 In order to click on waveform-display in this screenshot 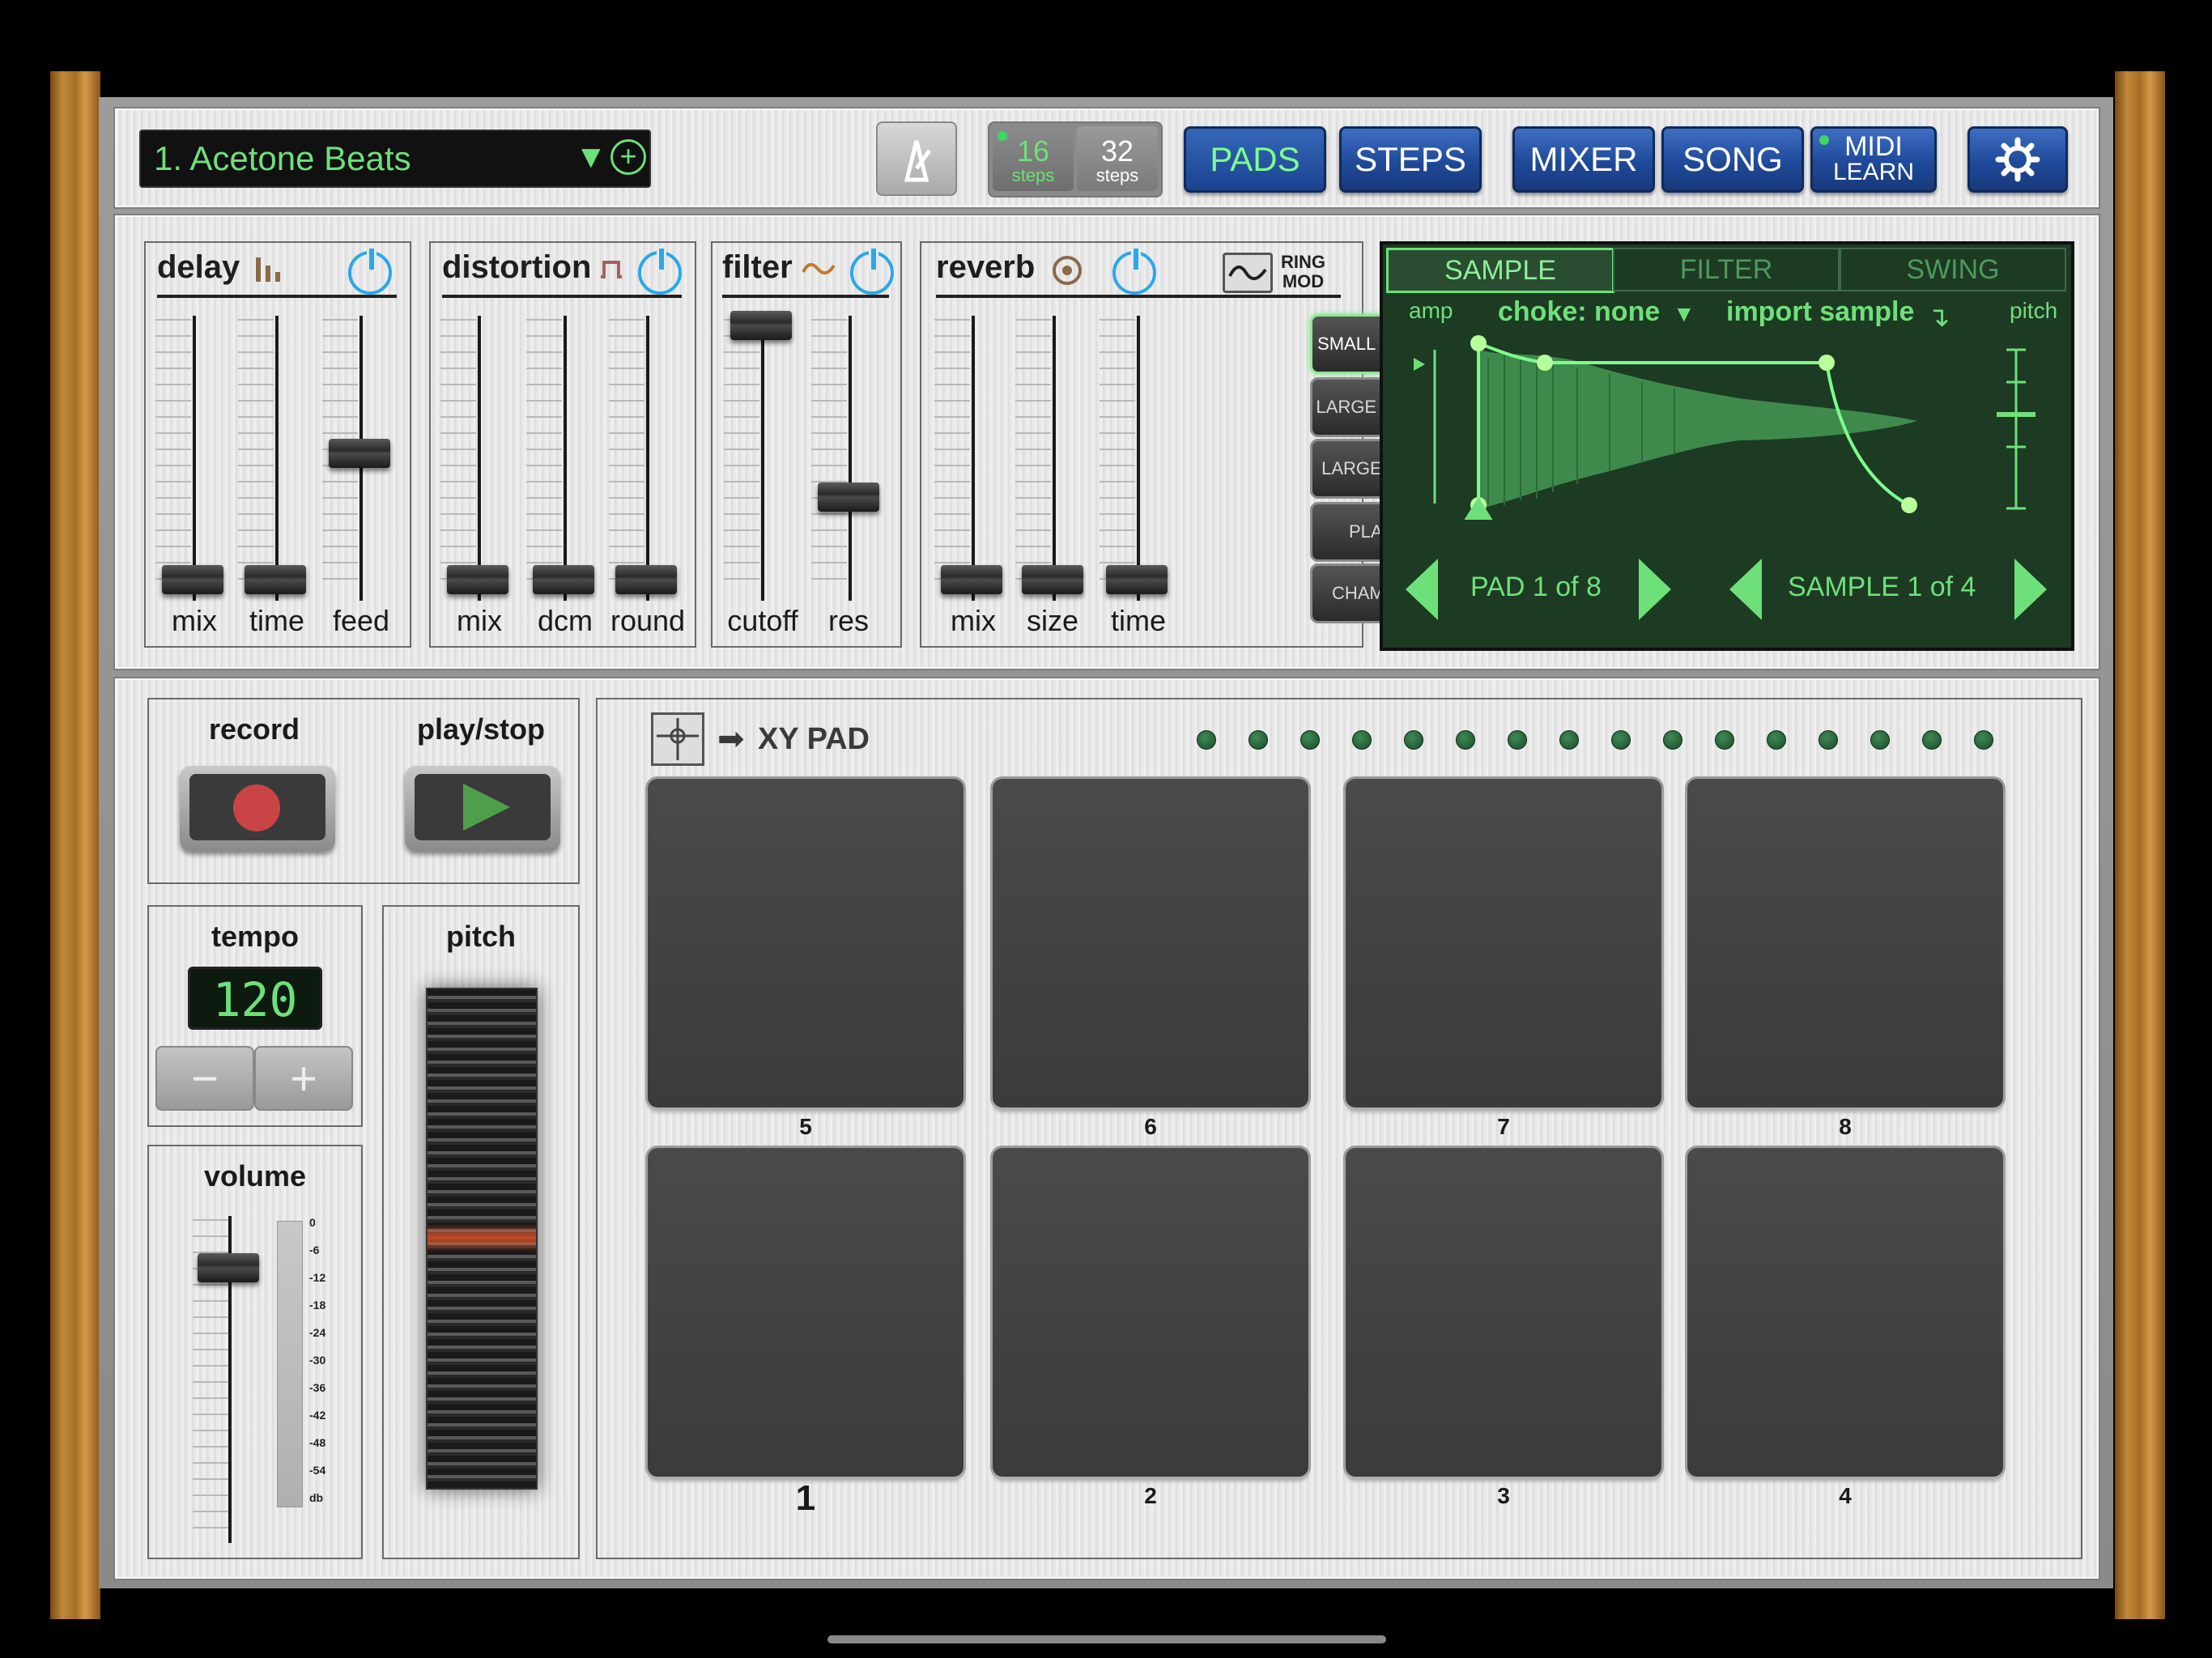, I will do `click(1724, 422)`.